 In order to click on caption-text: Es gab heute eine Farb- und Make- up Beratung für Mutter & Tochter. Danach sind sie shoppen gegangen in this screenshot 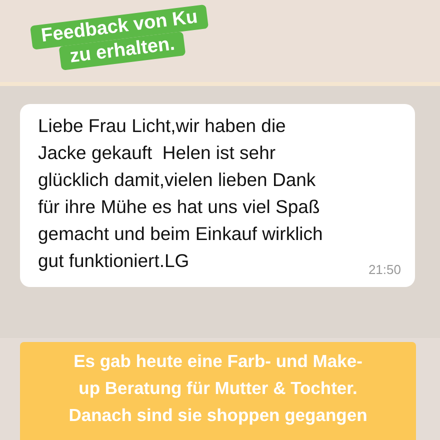, I will do `click(218, 388)`.